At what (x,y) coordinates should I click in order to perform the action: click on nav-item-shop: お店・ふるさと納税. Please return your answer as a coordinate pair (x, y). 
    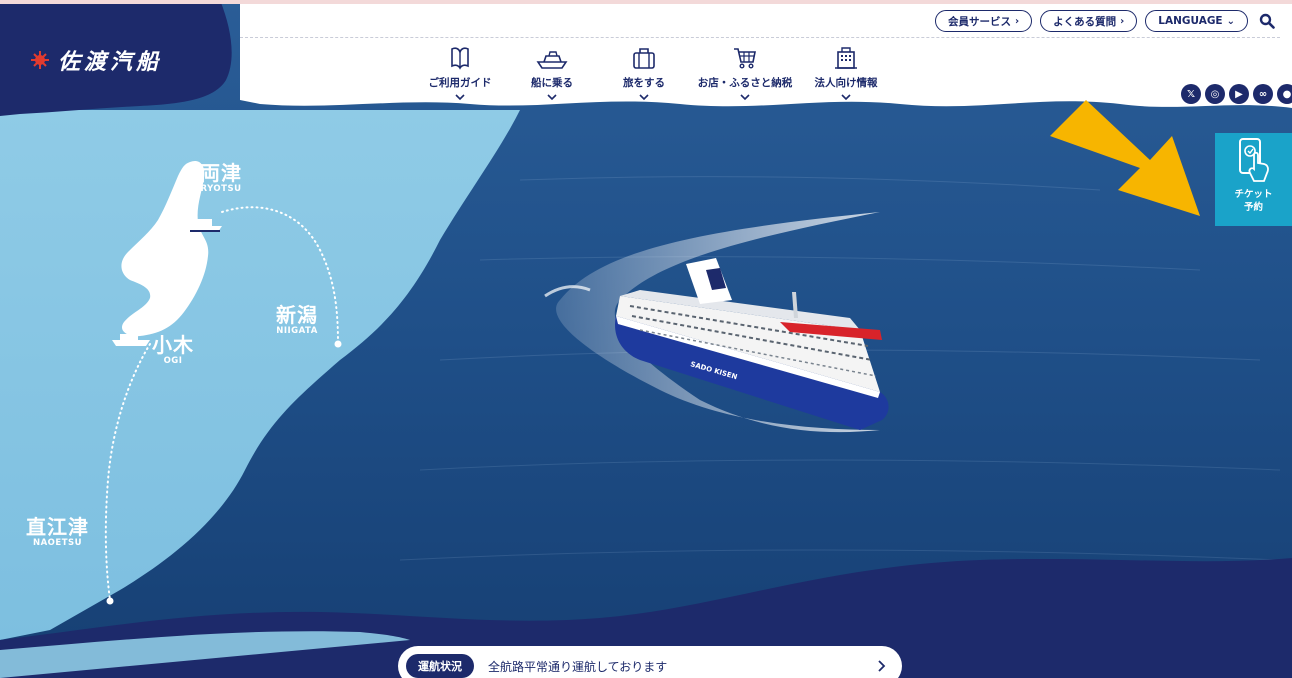
    Looking at the image, I should click on (745, 73).